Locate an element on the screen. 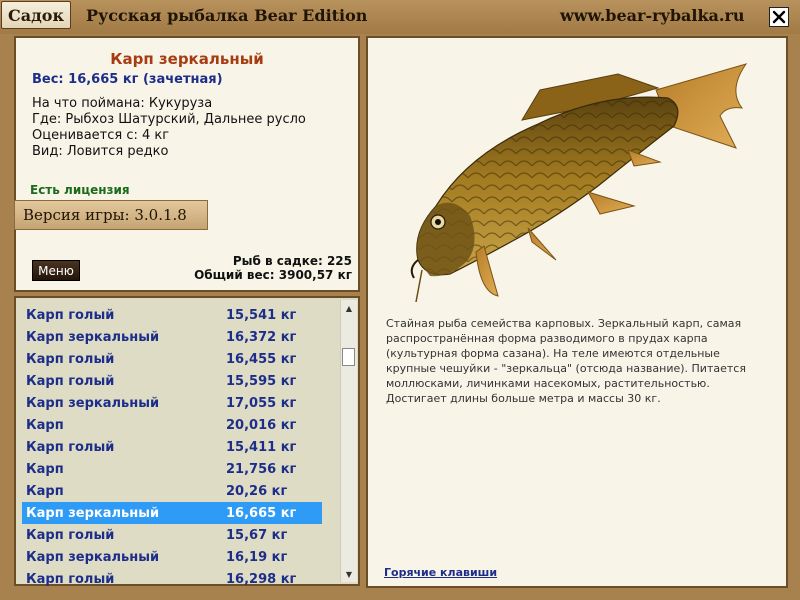  close-icon is located at coordinates (779, 17).